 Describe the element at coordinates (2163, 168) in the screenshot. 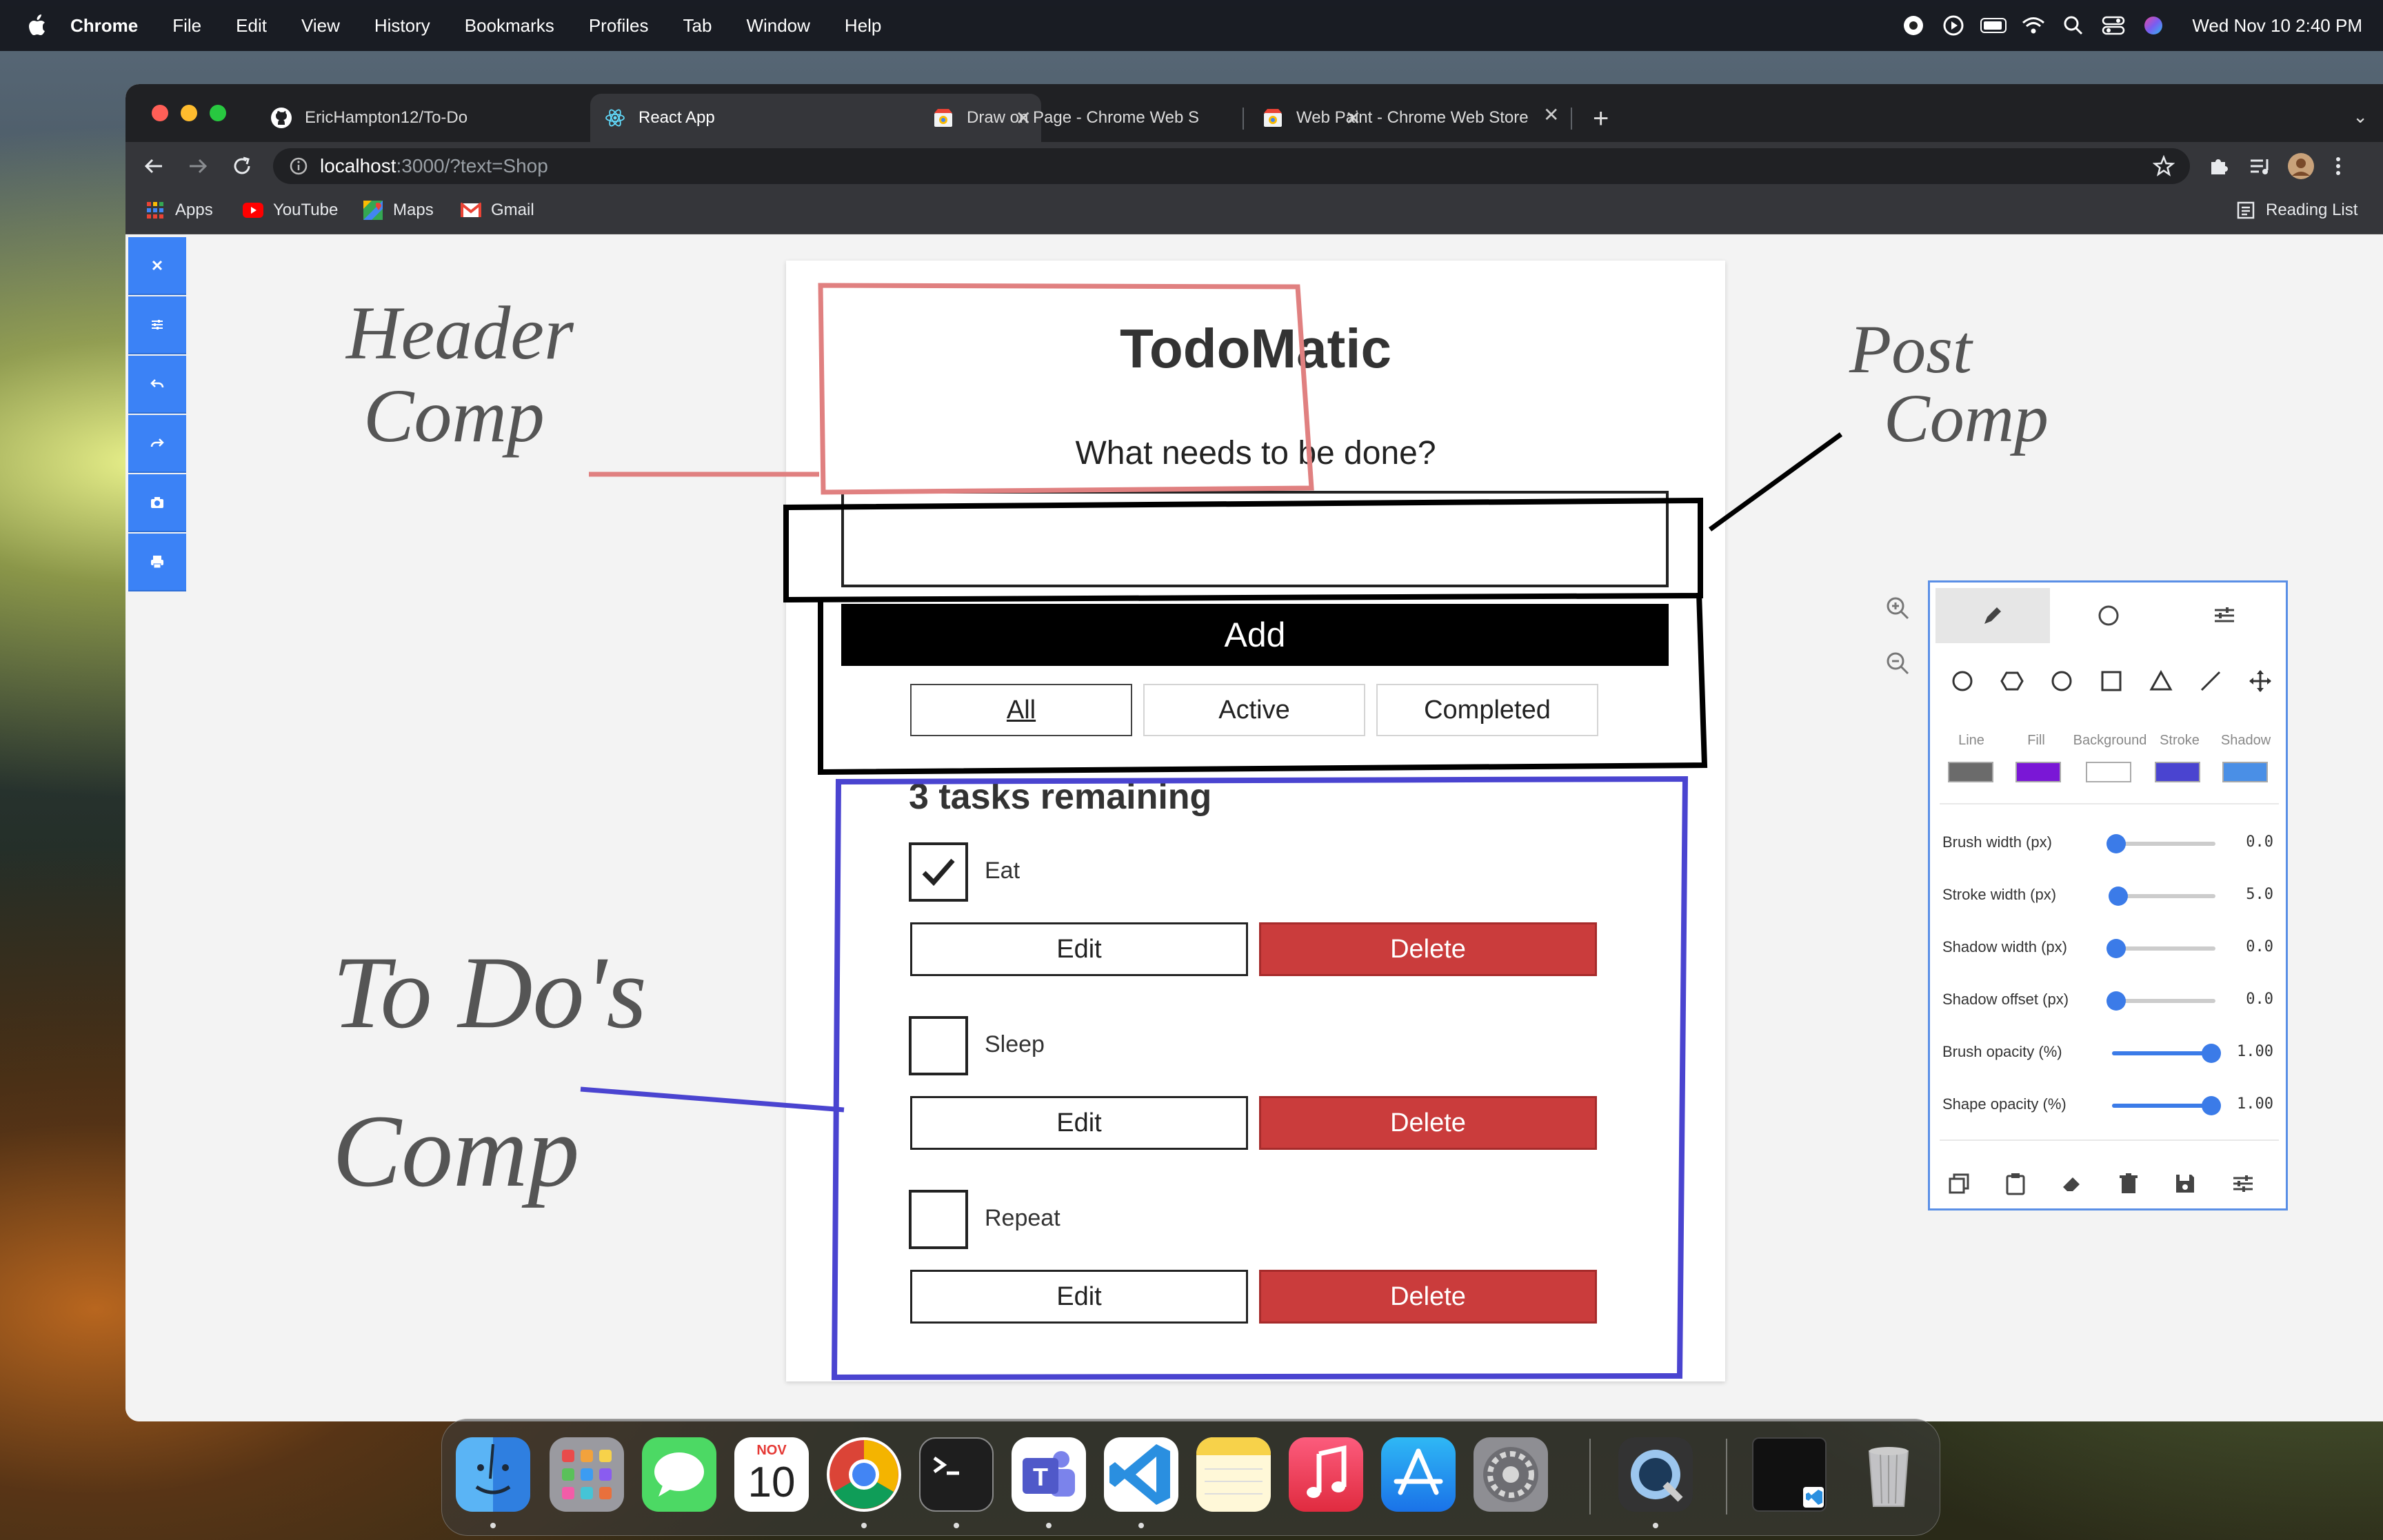

I see `bookmark-star-icon` at that location.